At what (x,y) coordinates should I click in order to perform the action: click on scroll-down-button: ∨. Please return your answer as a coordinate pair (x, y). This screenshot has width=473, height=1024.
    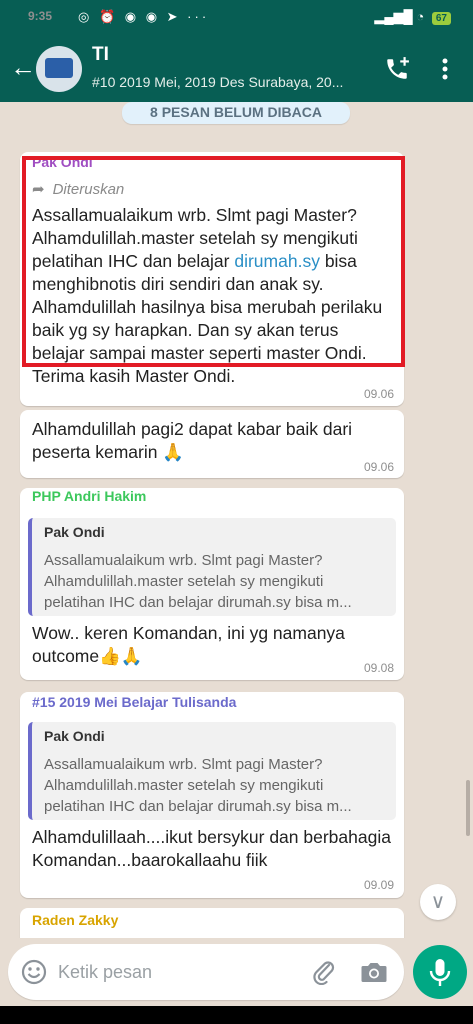
    Looking at the image, I should click on (438, 902).